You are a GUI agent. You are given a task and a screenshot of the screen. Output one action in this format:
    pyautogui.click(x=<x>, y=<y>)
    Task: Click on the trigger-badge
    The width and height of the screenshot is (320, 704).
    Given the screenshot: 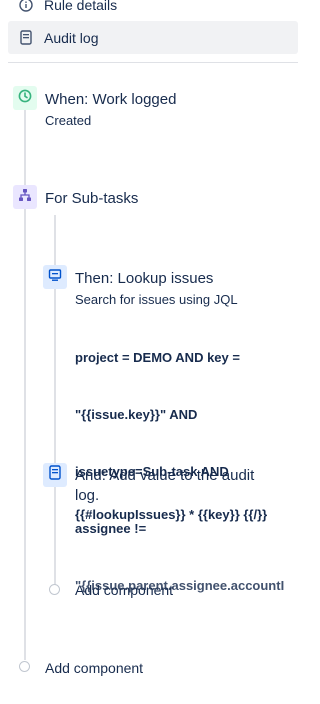 What is the action you would take?
    pyautogui.click(x=25, y=98)
    